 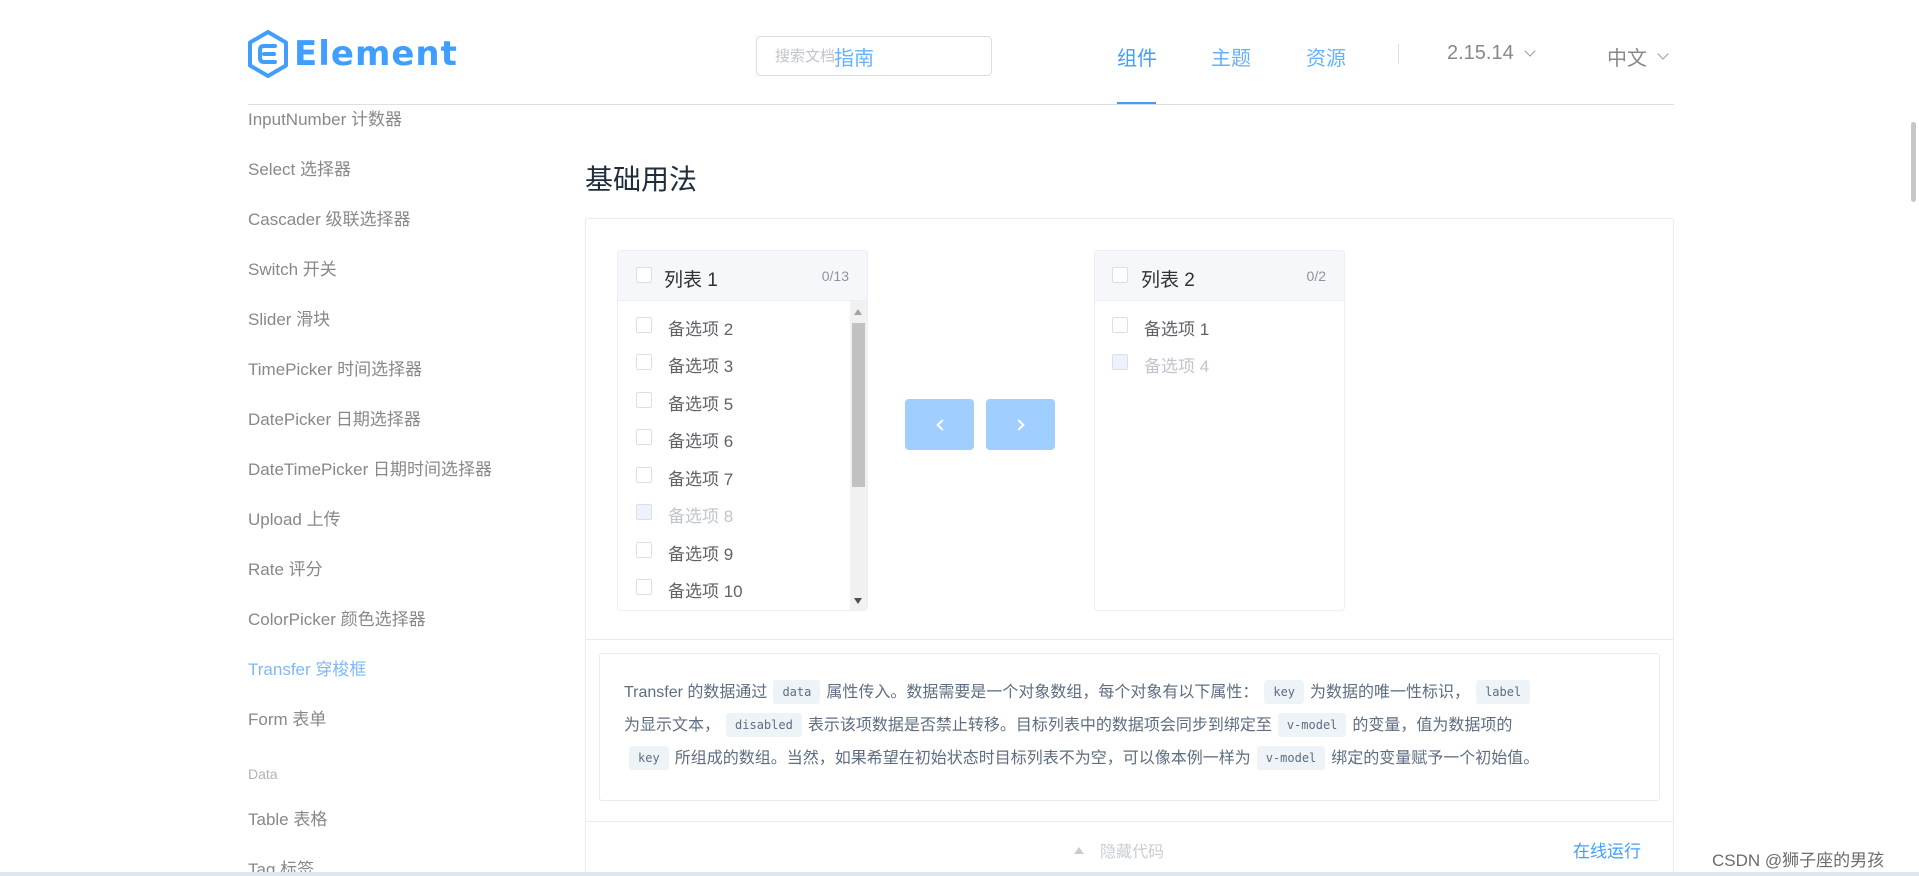 I want to click on version-dropdown: 2.15.14, so click(x=1491, y=53).